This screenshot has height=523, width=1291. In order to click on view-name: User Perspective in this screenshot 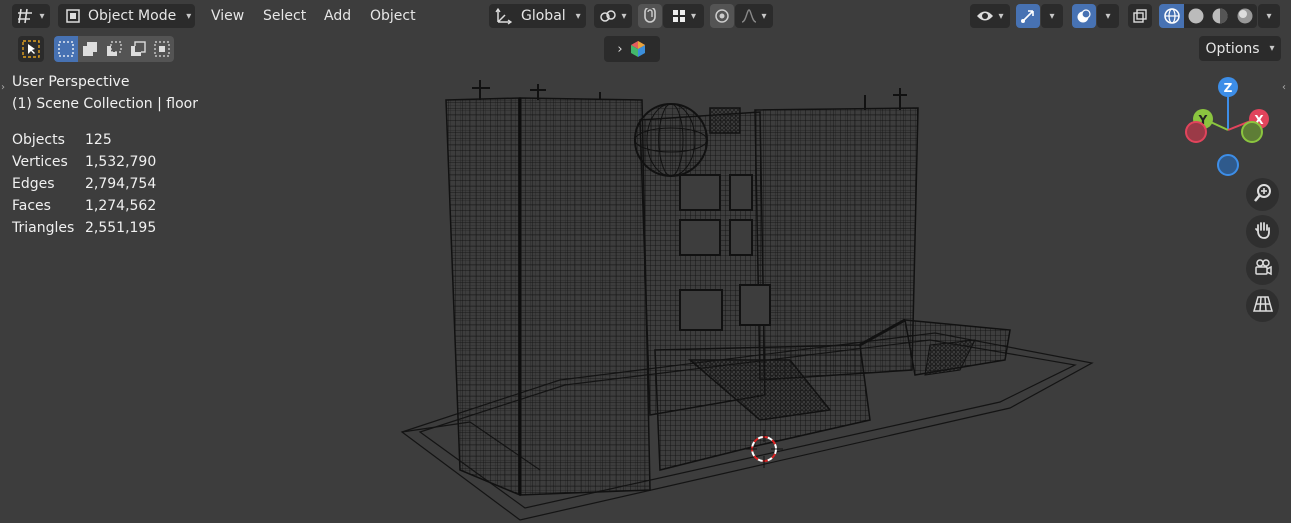, I will do `click(71, 82)`.